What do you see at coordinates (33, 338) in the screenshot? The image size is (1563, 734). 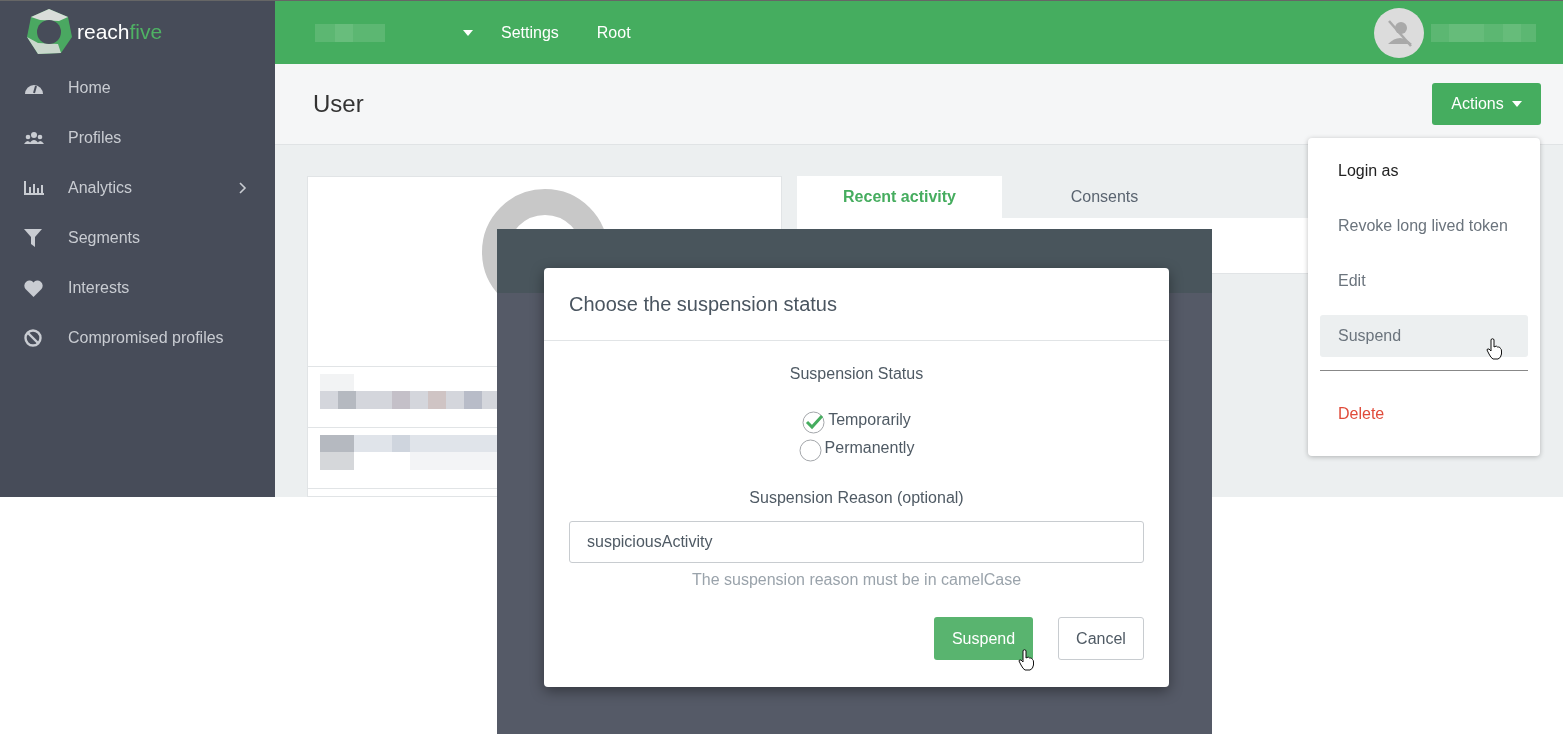 I see `forbidden-icon` at bounding box center [33, 338].